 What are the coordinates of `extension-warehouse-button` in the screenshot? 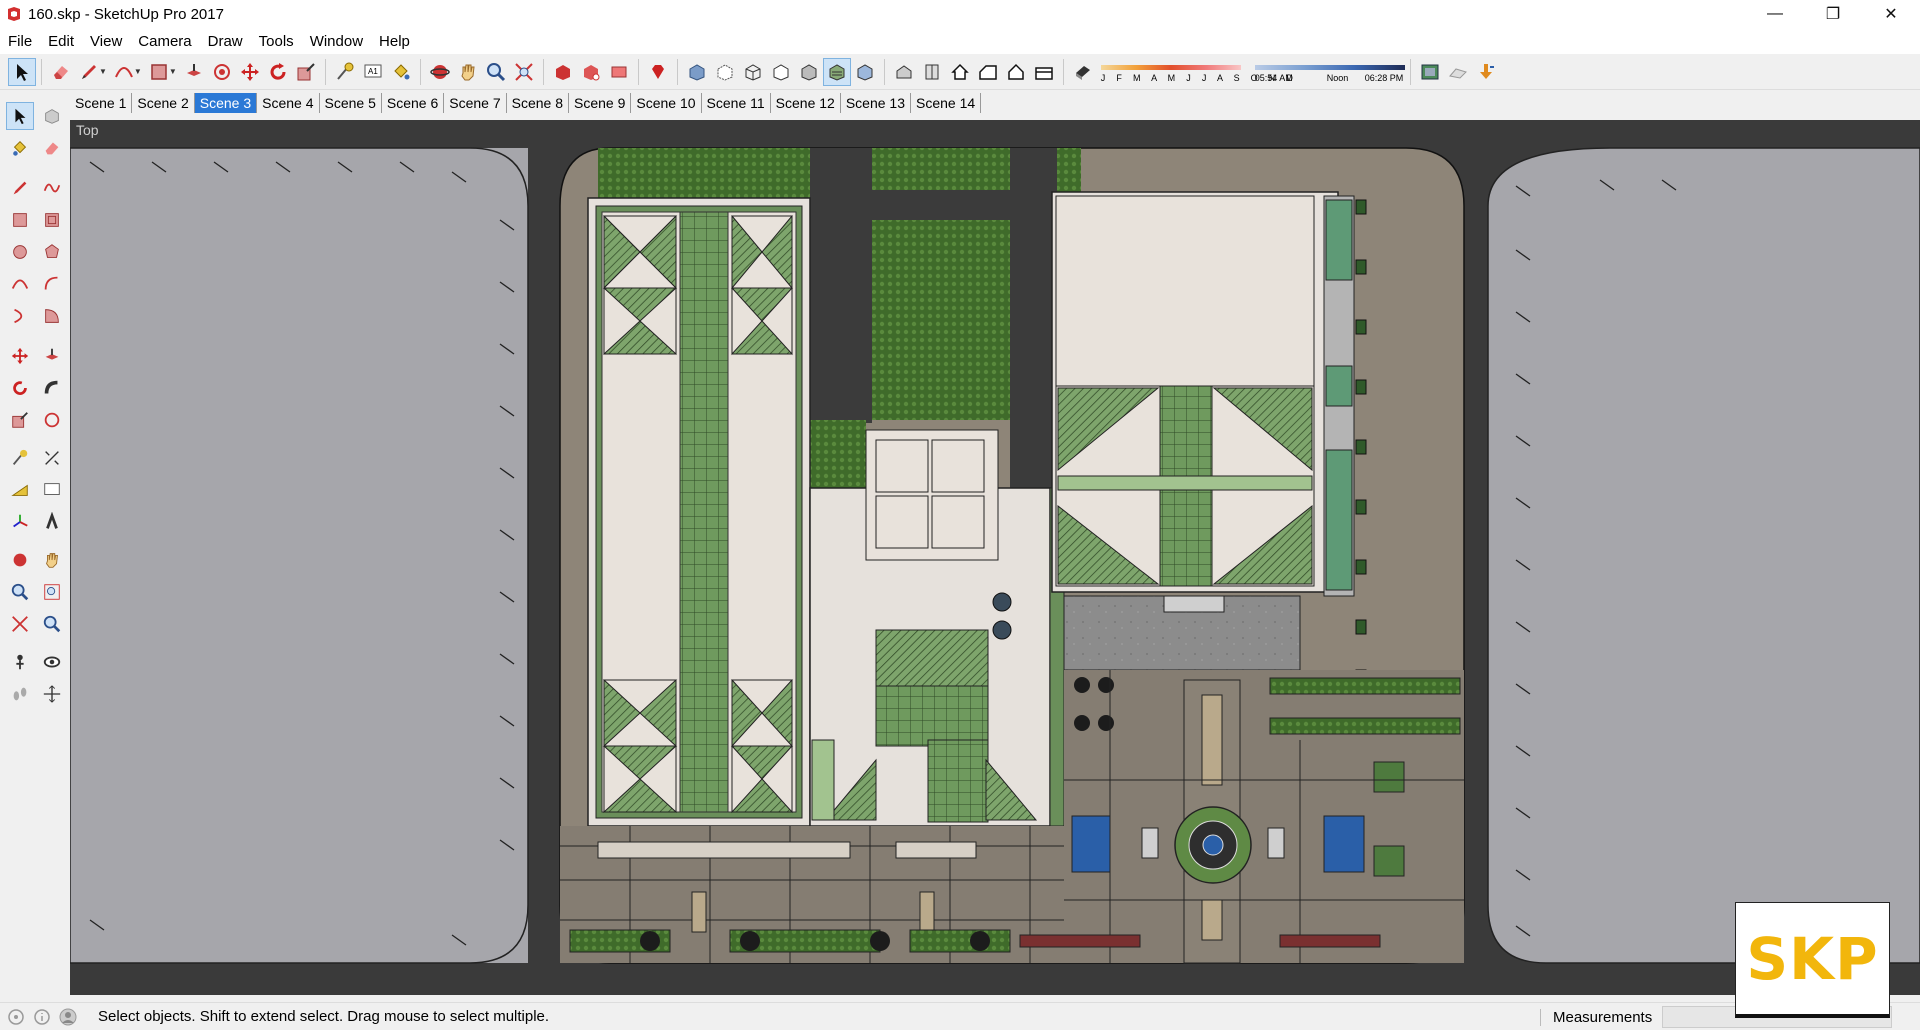 It's located at (658, 72).